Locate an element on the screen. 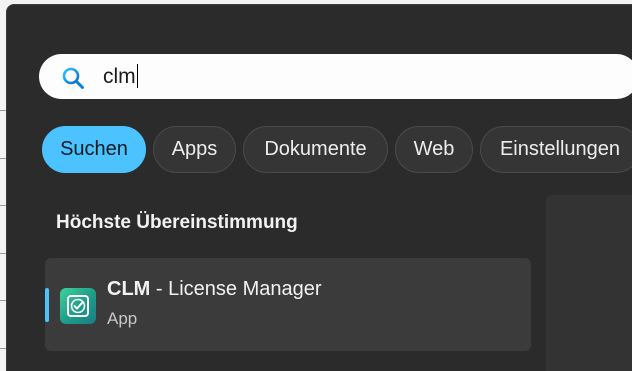  result-app-name: CLM - License Manager is located at coordinates (214, 289).